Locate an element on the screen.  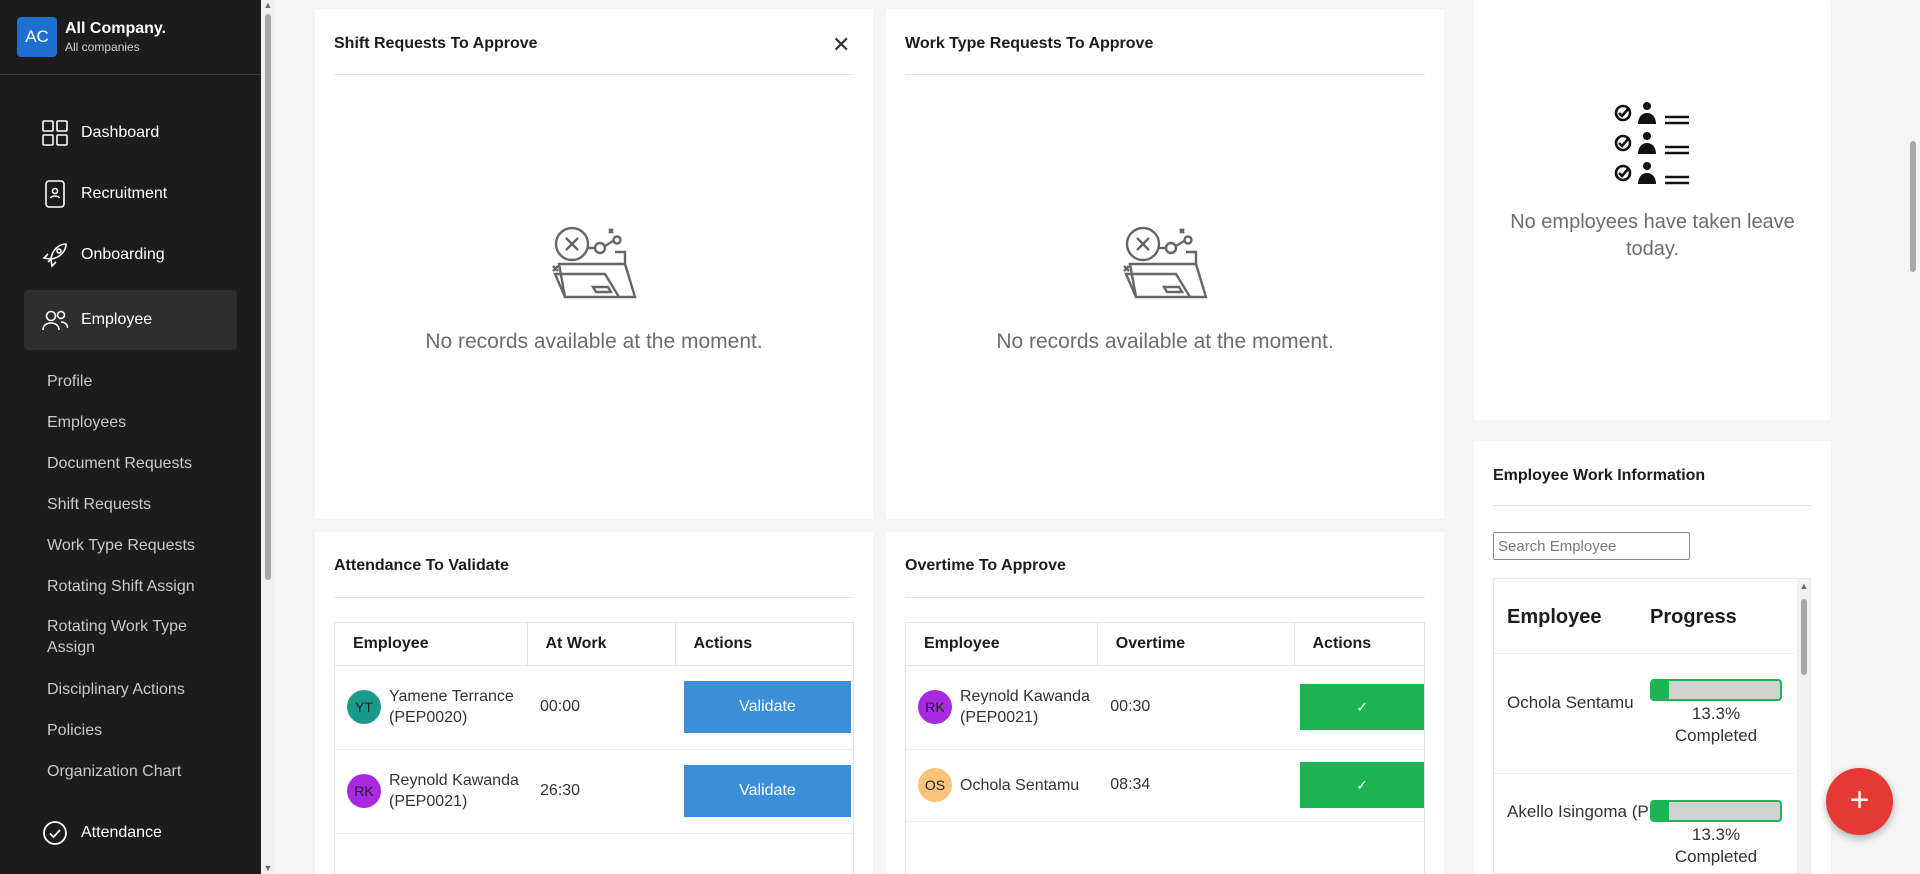
nav-recruitment: Recruitment is located at coordinates (130, 194).